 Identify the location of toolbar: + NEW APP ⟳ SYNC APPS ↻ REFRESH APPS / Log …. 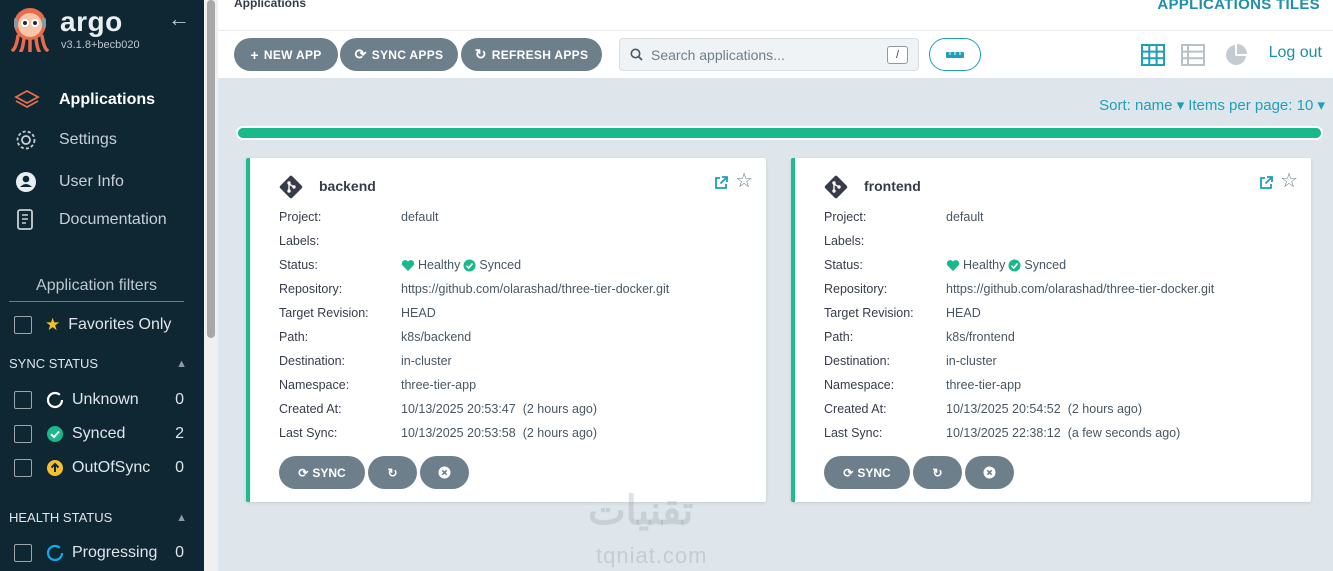
(775, 54).